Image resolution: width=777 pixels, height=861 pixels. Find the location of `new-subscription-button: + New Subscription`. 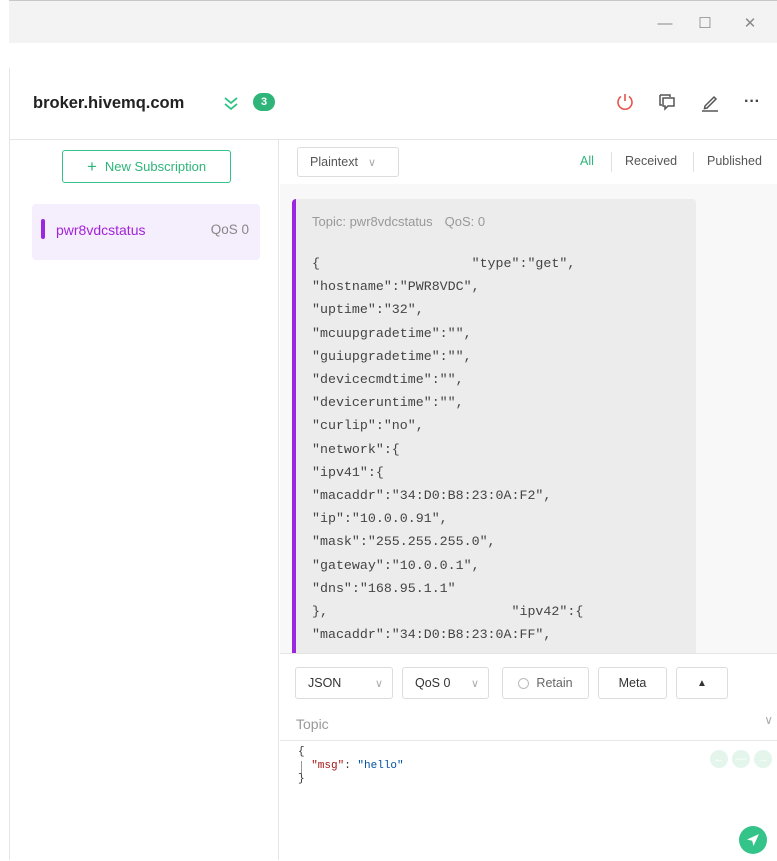

new-subscription-button: + New Subscription is located at coordinates (146, 166).